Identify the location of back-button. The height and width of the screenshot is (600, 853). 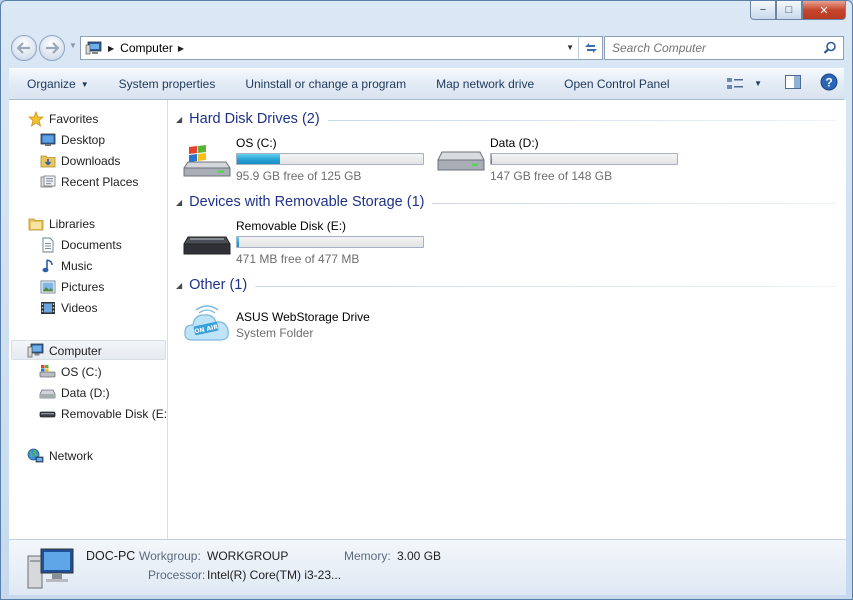
(24, 48).